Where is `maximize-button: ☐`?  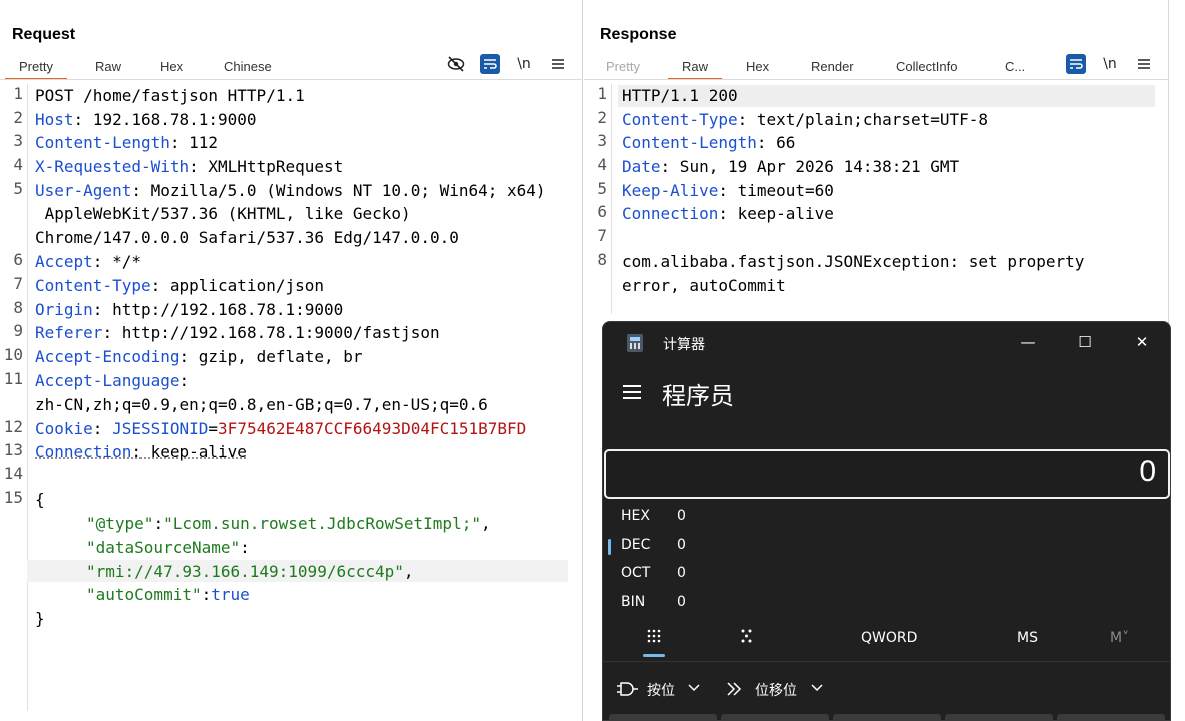
maximize-button: ☐ is located at coordinates (1085, 342).